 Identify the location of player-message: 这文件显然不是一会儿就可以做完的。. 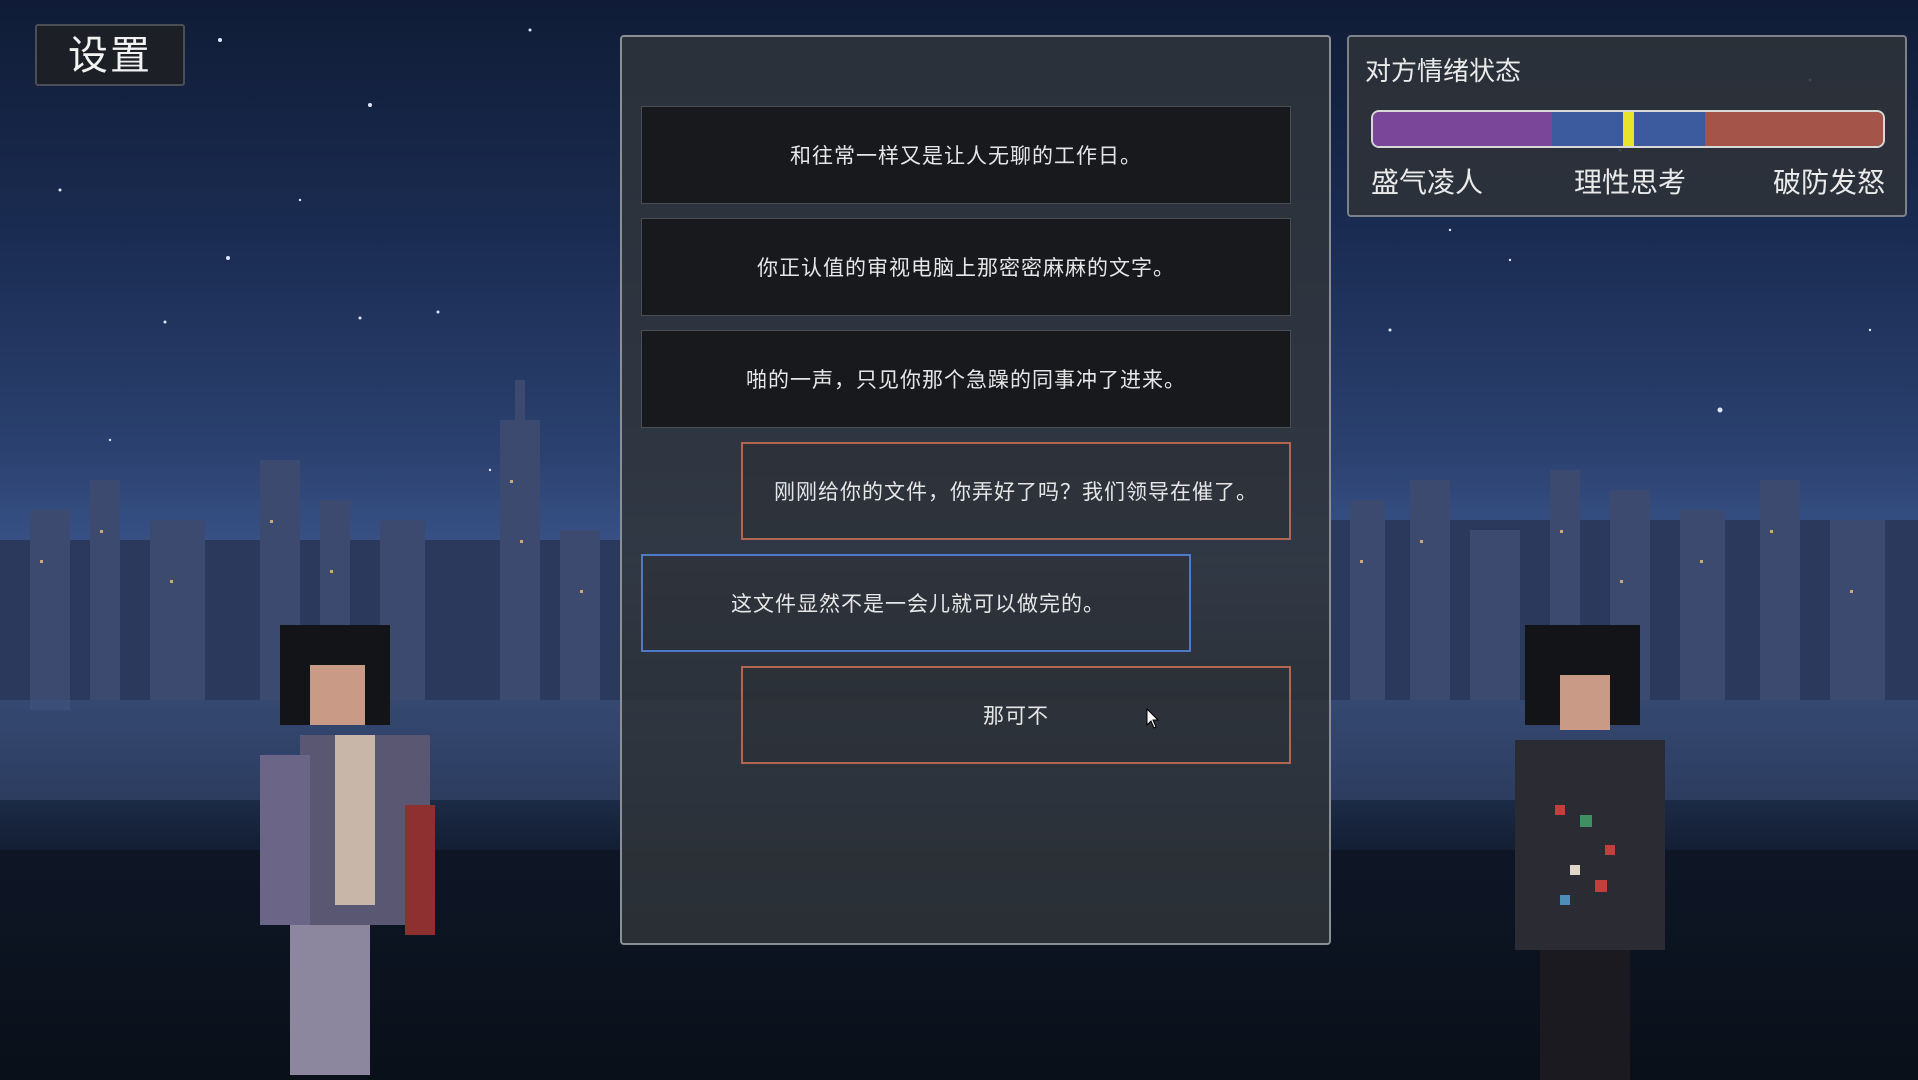
(916, 603).